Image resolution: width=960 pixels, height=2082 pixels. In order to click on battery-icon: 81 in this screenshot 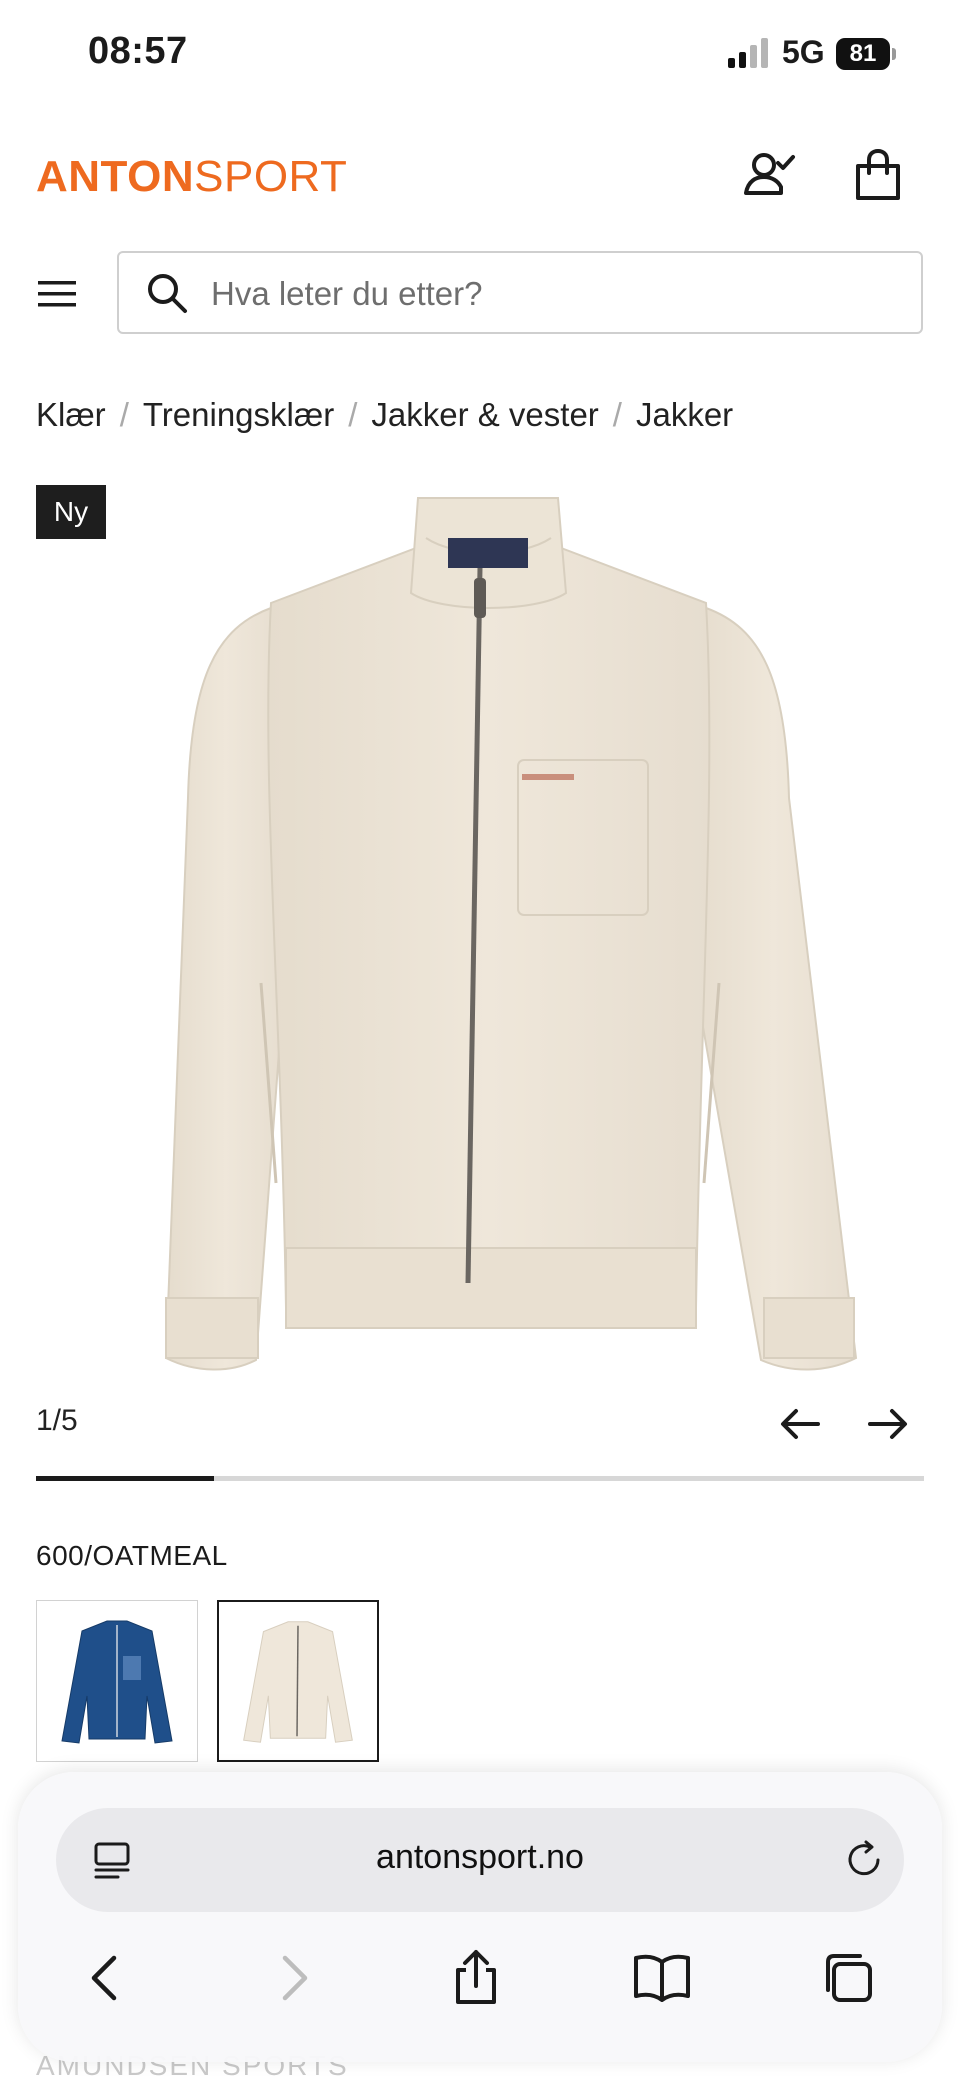, I will do `click(866, 54)`.